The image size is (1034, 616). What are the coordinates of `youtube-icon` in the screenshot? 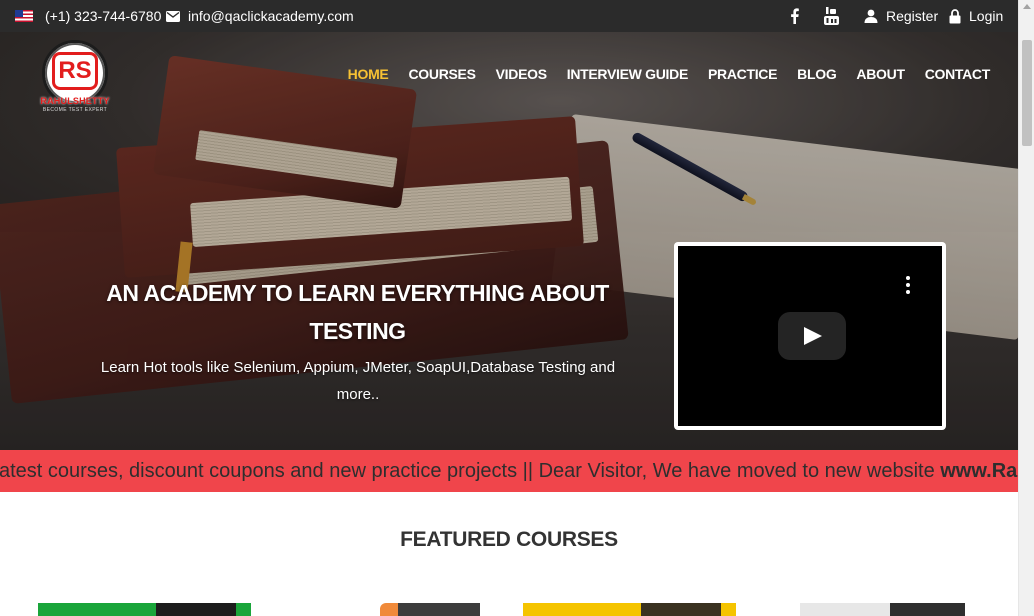 It's located at (831, 16).